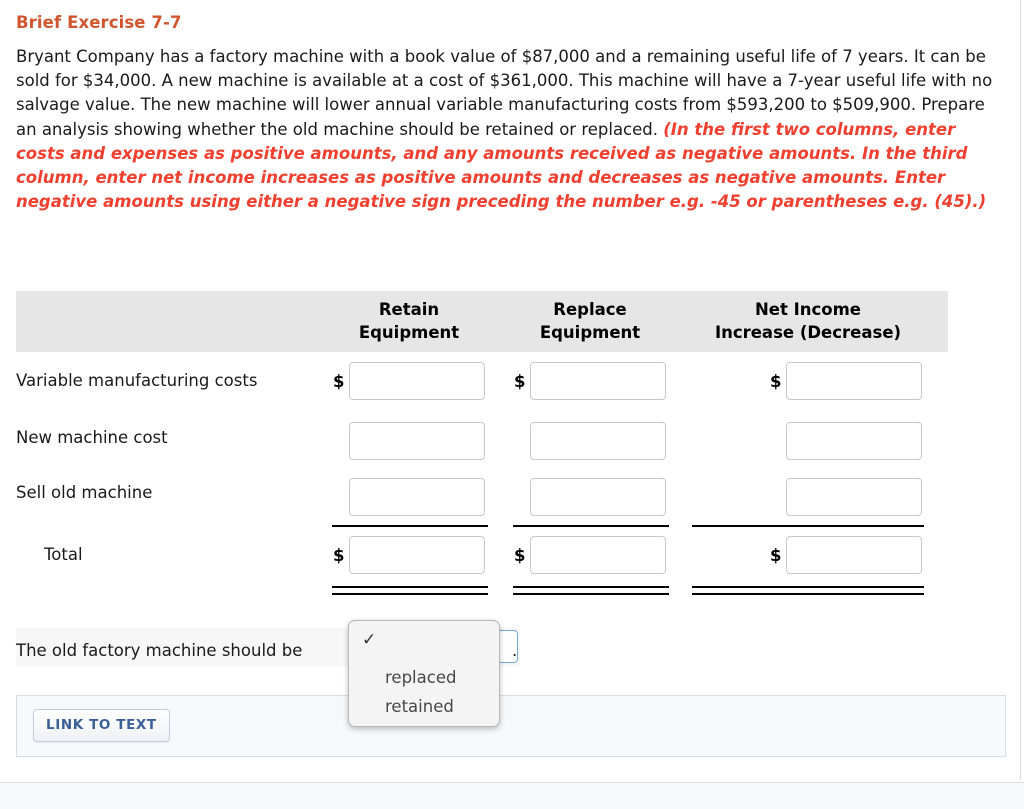 The width and height of the screenshot is (1024, 809). I want to click on dropdown-option-retained: retained, so click(425, 706).